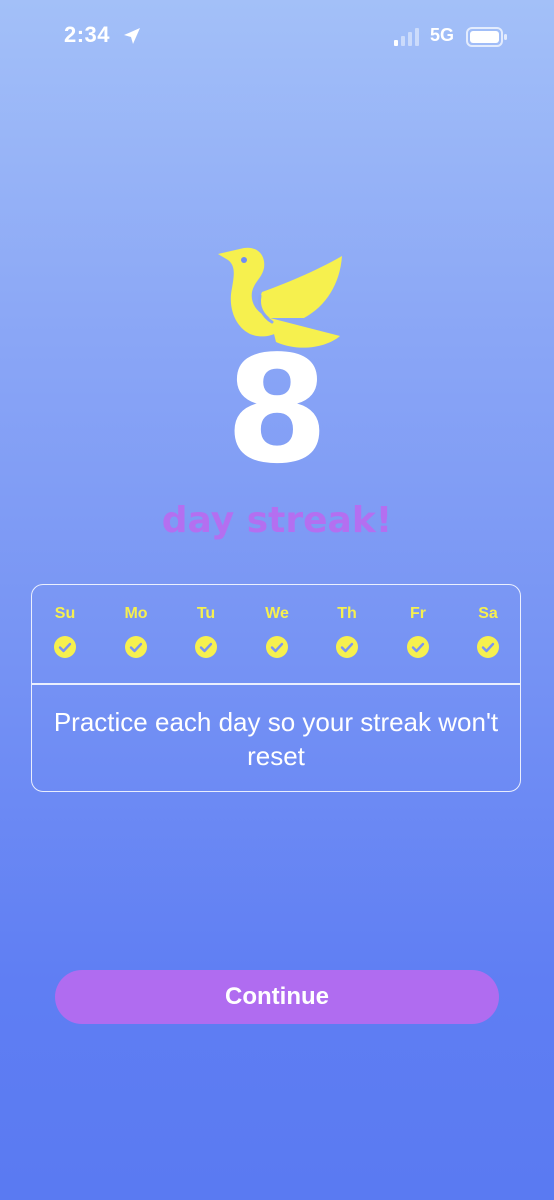 This screenshot has height=1200, width=554. Describe the element at coordinates (276, 684) in the screenshot. I see `card-divider` at that location.